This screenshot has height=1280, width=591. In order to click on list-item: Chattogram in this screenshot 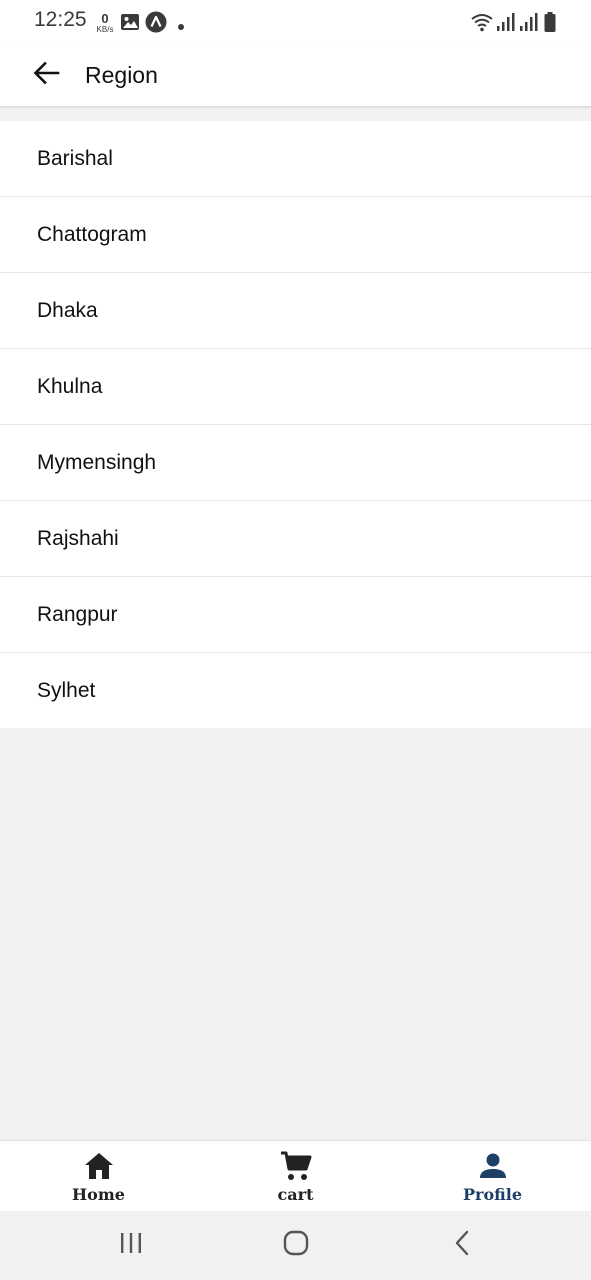, I will do `click(295, 235)`.